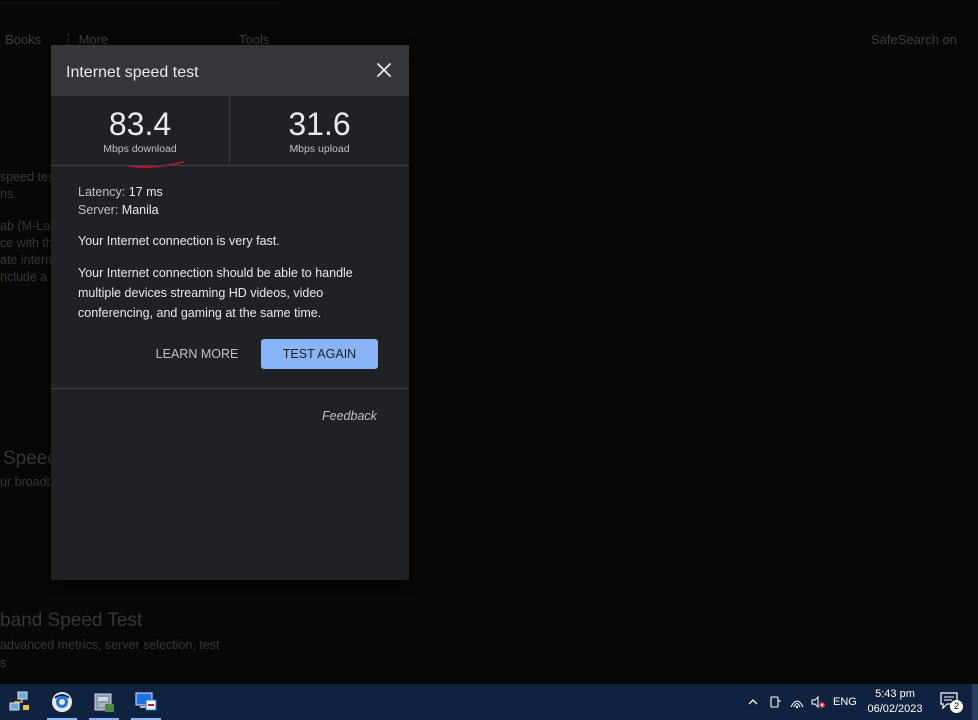  Describe the element at coordinates (975, 702) in the screenshot. I see `show-desktop-button` at that location.